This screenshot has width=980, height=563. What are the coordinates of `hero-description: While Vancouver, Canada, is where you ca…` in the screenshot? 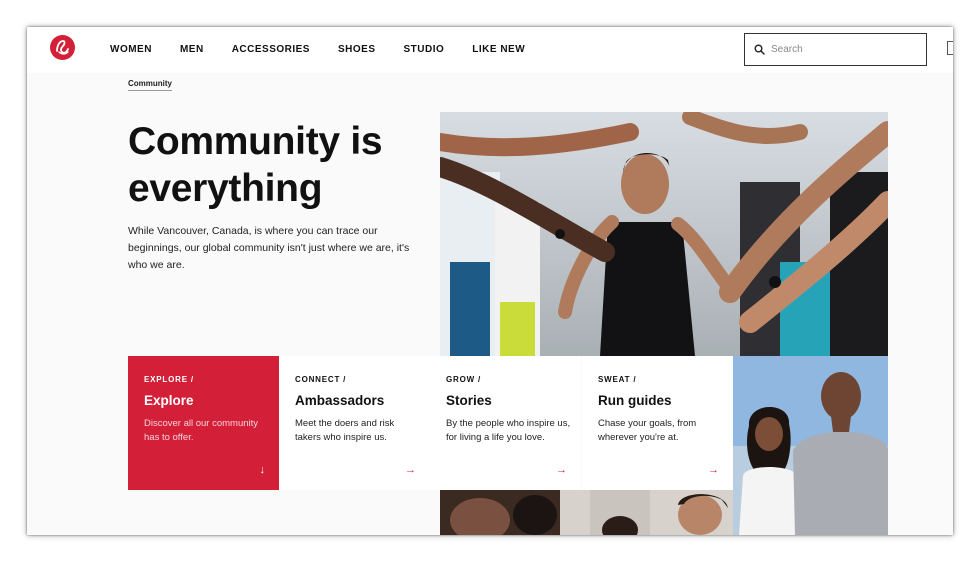 It's located at (269, 248).